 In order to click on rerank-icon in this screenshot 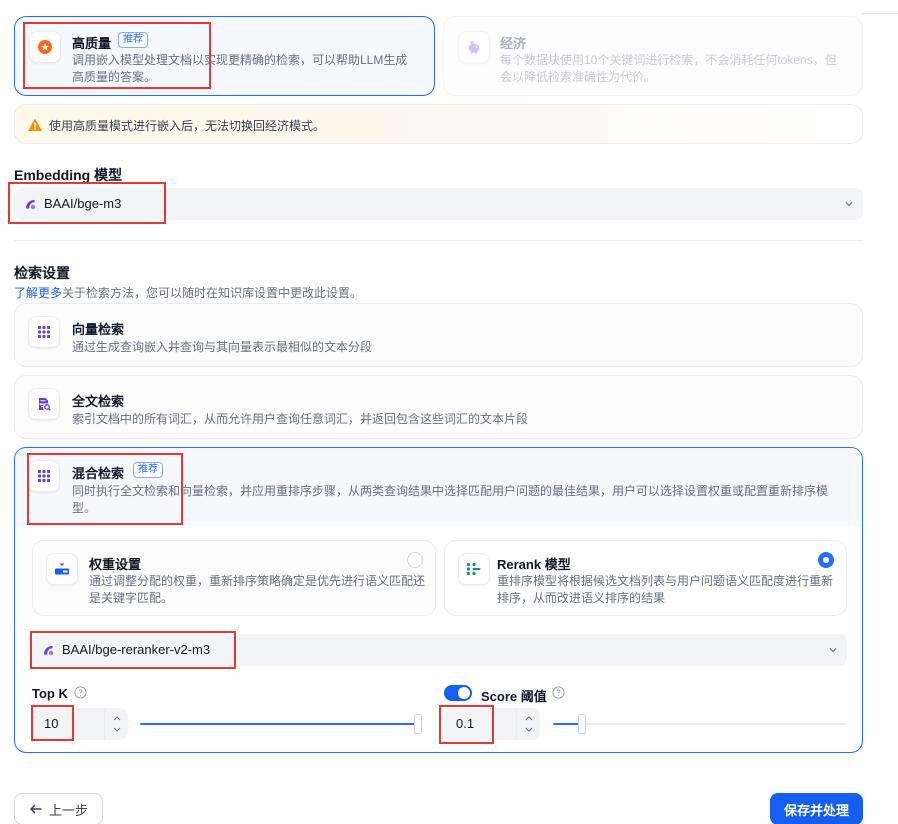, I will do `click(474, 569)`.